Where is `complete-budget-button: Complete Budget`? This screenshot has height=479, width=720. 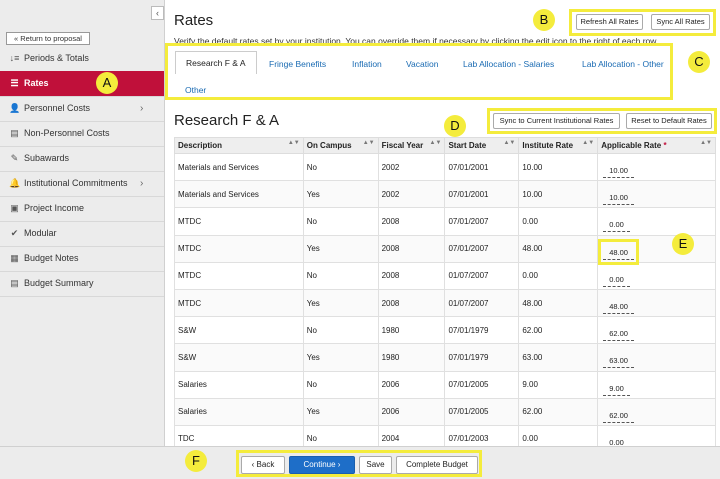
complete-budget-button: Complete Budget is located at coordinates (437, 465).